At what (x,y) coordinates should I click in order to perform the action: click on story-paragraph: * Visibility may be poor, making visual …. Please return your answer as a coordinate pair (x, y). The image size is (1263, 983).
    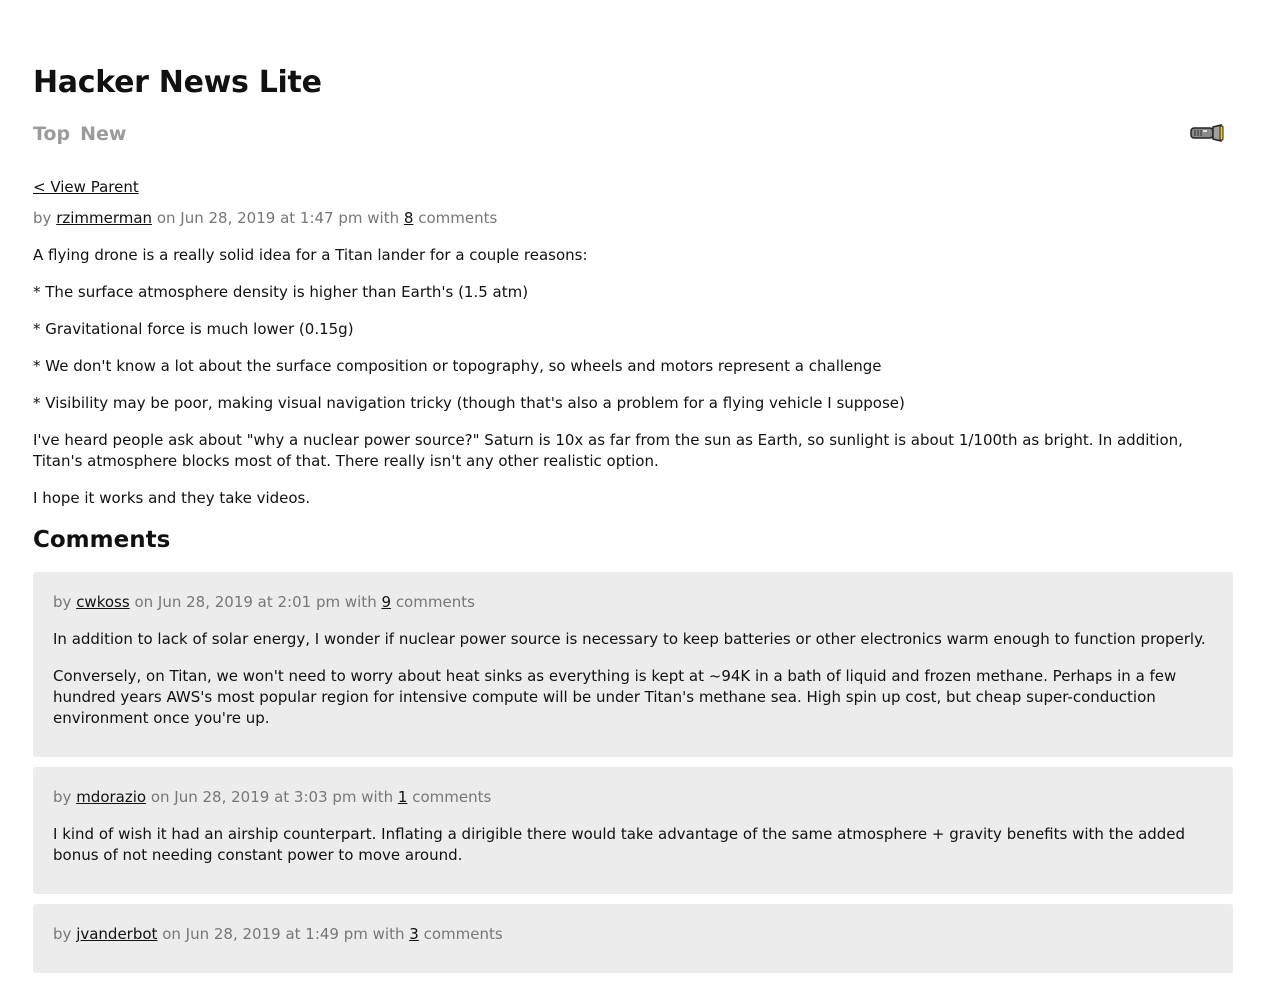
    Looking at the image, I should click on (469, 403).